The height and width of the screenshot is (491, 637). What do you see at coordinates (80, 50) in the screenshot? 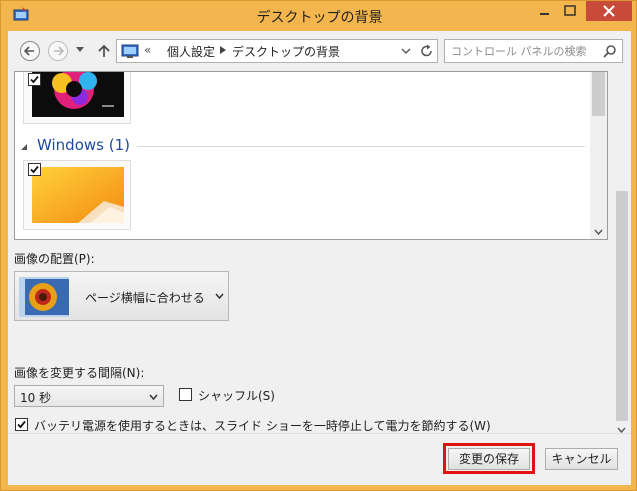
I see `recent-locations-icon` at bounding box center [80, 50].